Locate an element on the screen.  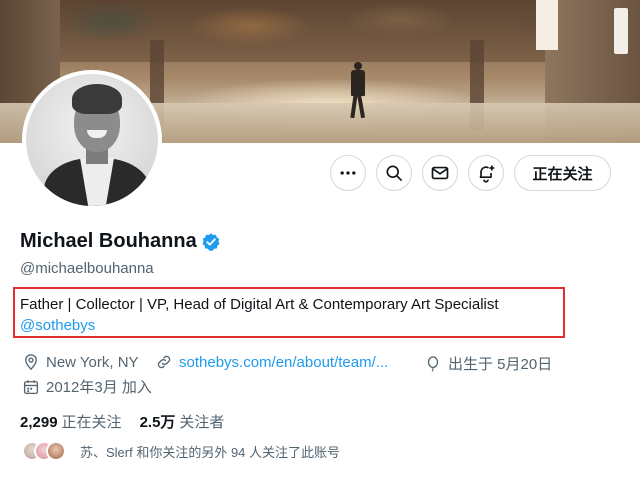
notify-button is located at coordinates (486, 173).